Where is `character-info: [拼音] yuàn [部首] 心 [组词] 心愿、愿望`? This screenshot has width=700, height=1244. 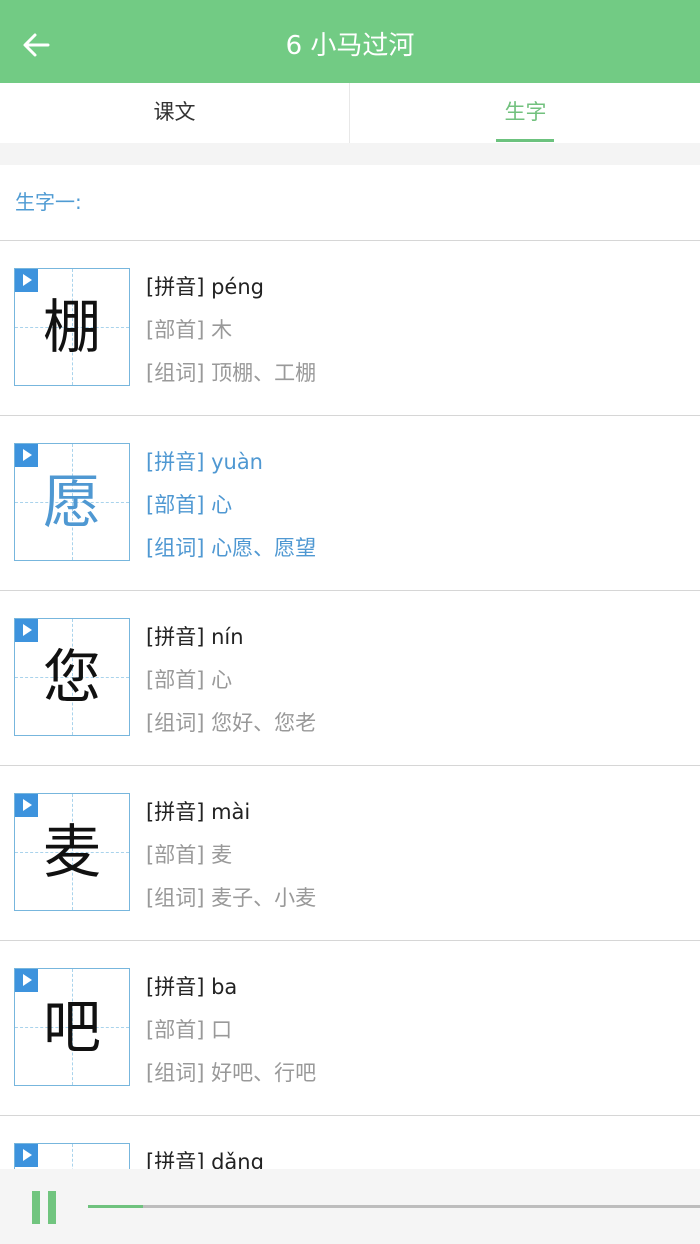 character-info: [拼音] yuàn [部首] 心 [组词] 心愿、愿望 is located at coordinates (231, 505).